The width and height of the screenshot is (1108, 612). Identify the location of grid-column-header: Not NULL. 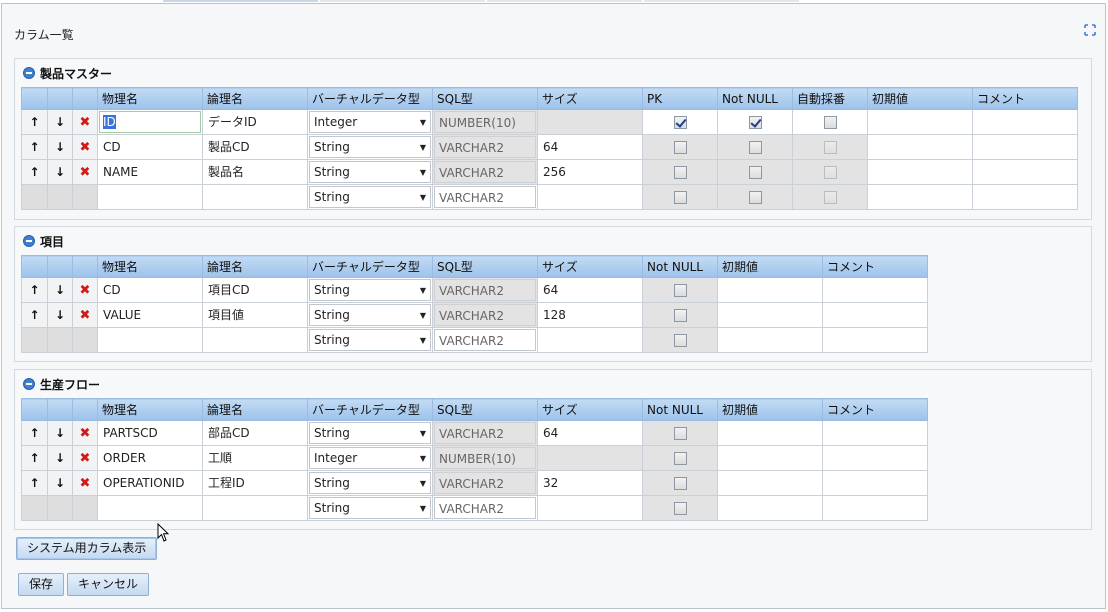
(680, 409).